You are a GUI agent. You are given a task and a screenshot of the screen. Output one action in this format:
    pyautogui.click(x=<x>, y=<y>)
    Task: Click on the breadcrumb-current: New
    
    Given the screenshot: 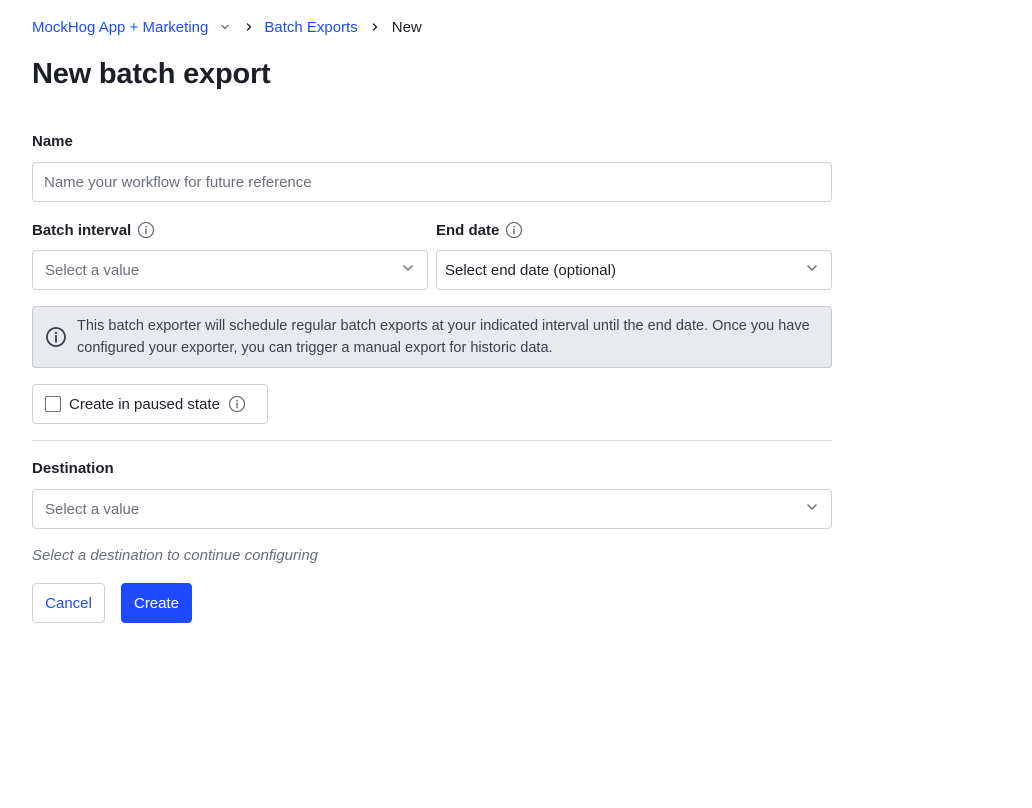 What is the action you would take?
    pyautogui.click(x=406, y=27)
    